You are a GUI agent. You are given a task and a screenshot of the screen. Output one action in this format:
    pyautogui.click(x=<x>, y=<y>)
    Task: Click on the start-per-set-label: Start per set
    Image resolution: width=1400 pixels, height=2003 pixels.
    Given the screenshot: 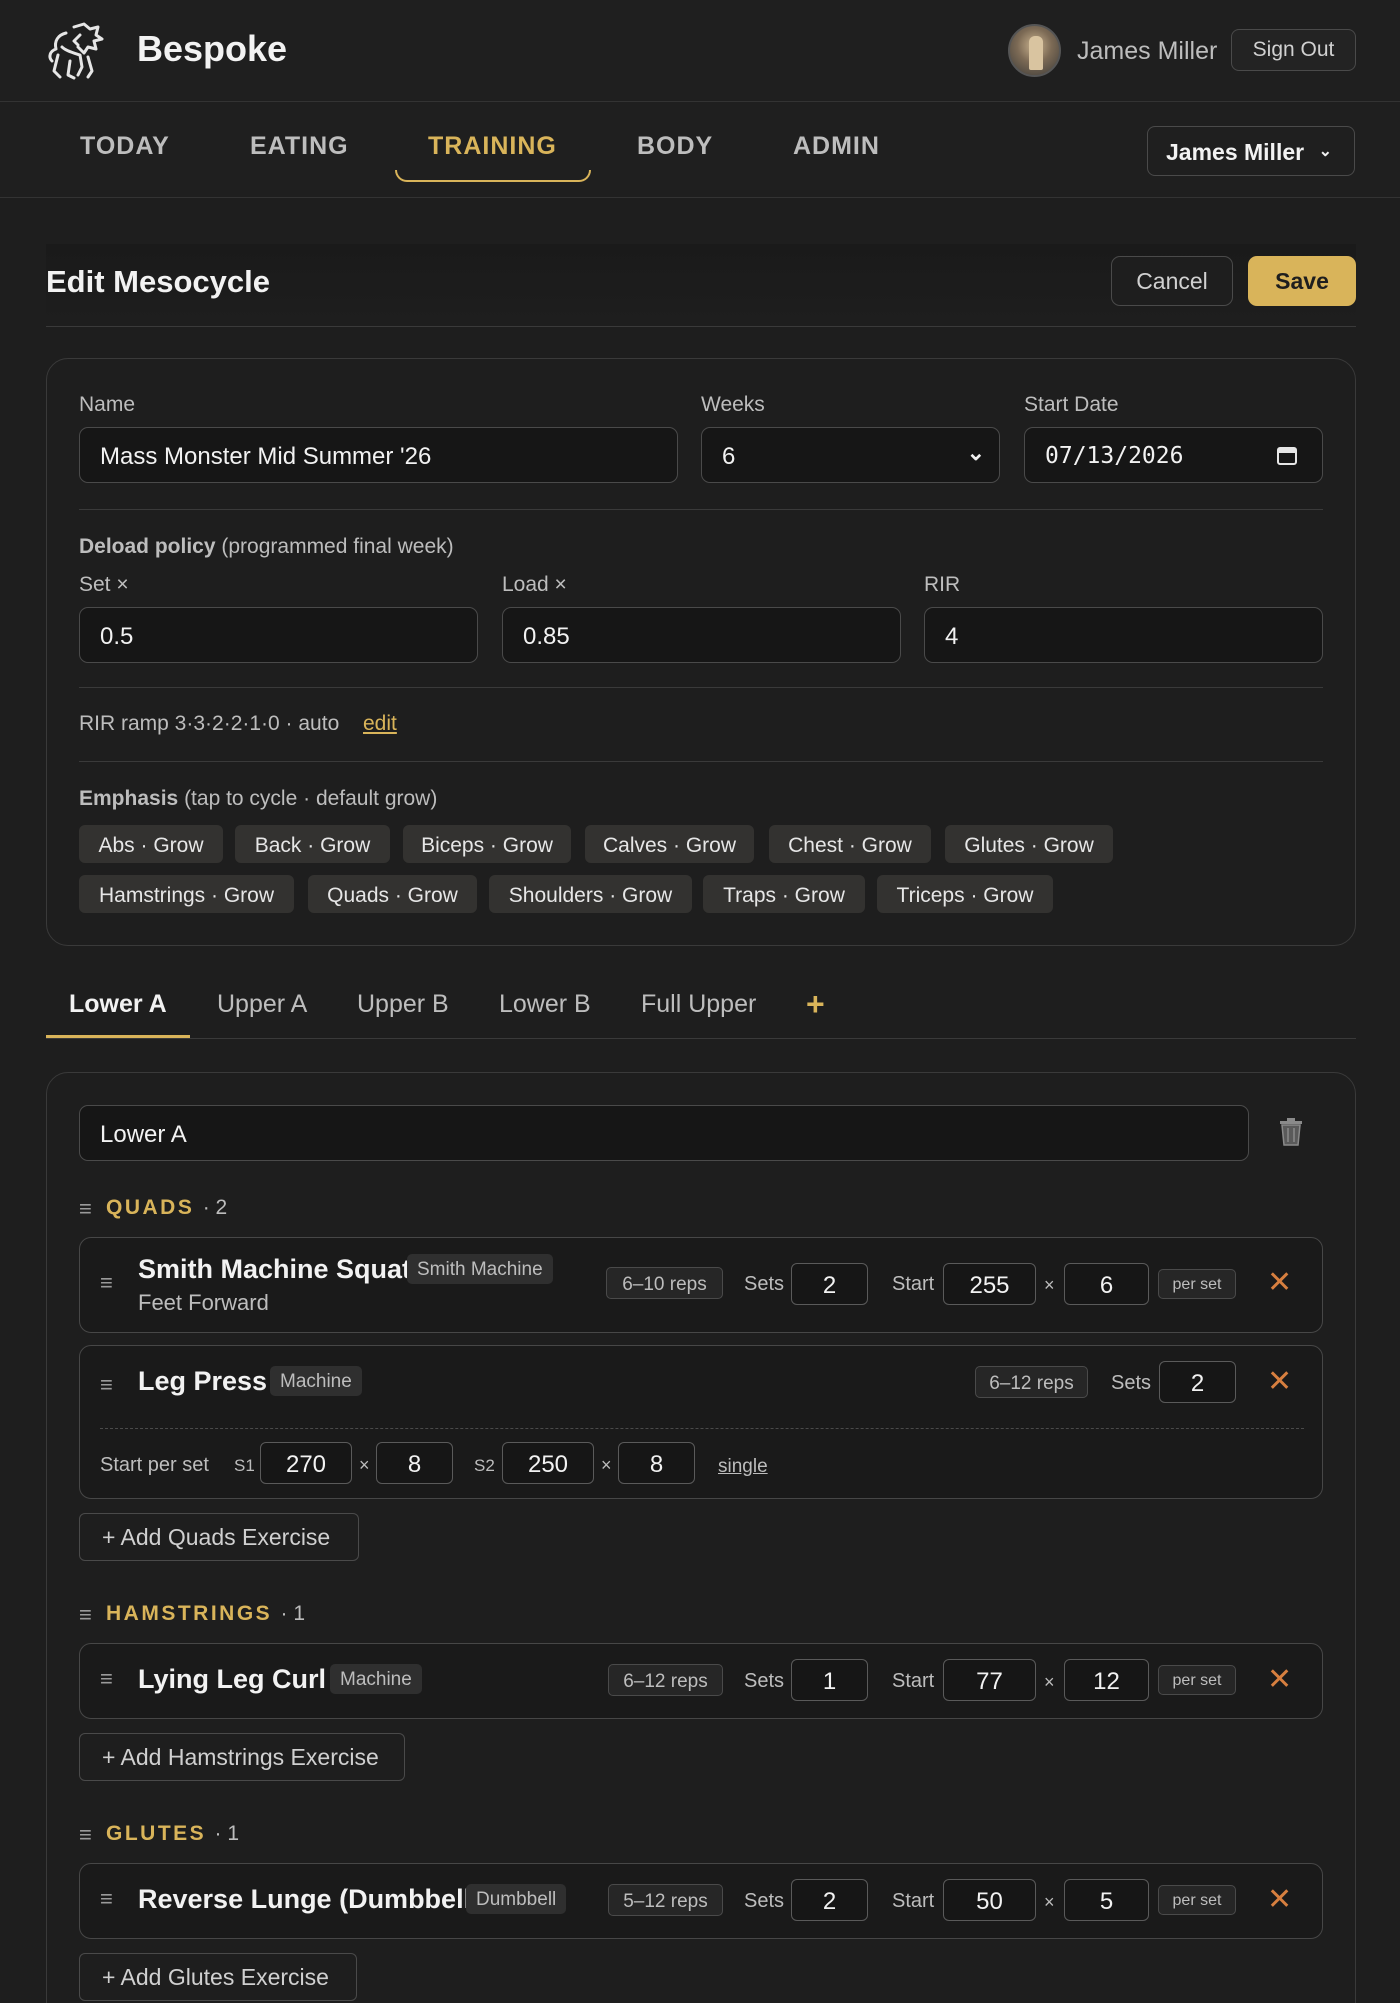 What is the action you would take?
    pyautogui.click(x=154, y=1465)
    